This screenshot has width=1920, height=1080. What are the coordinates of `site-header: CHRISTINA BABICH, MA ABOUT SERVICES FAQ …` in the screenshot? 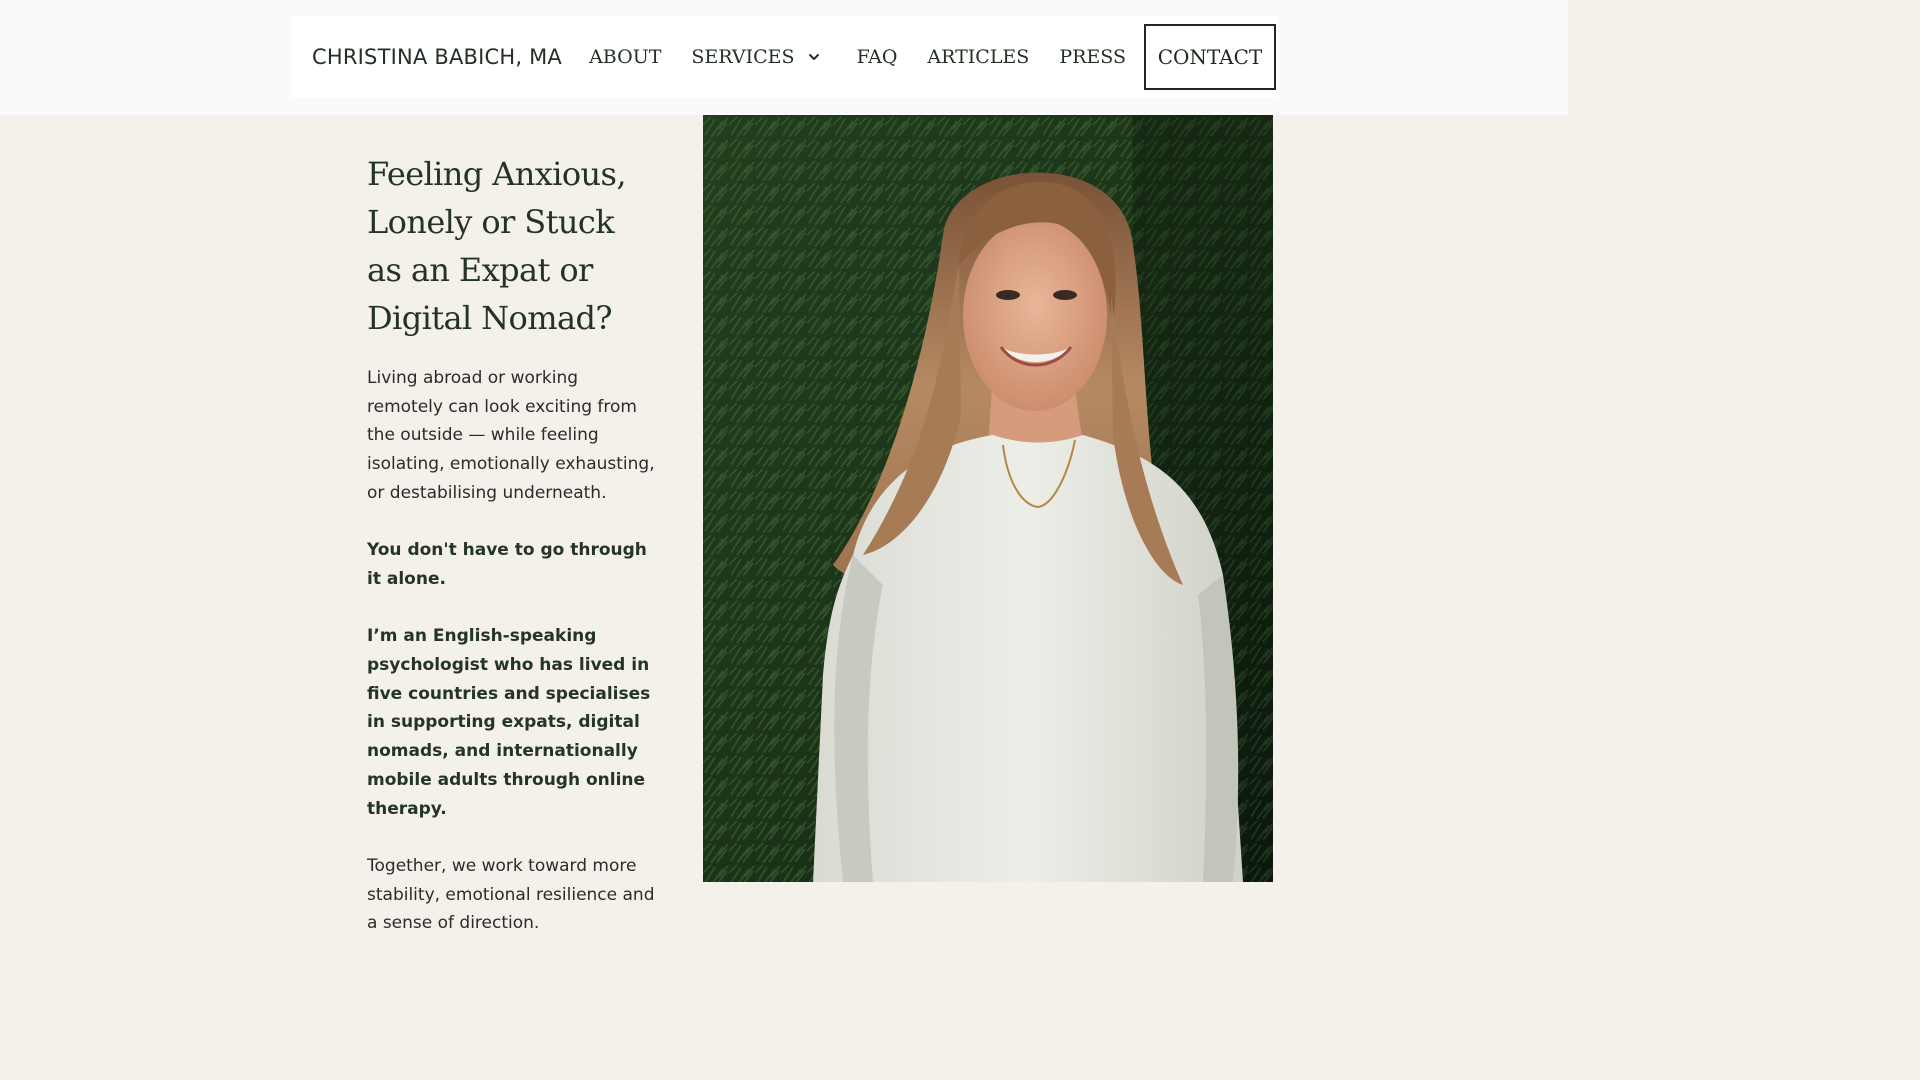 It's located at (784, 57).